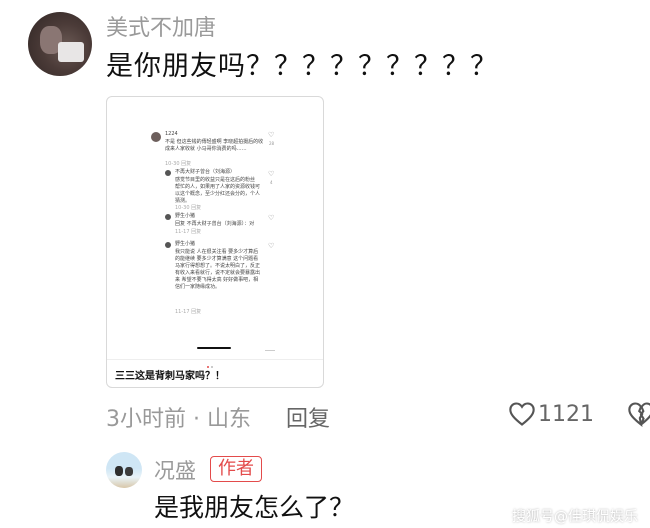 This screenshot has width=650, height=528. What do you see at coordinates (522, 414) in the screenshot?
I see `heart-outline-icon` at bounding box center [522, 414].